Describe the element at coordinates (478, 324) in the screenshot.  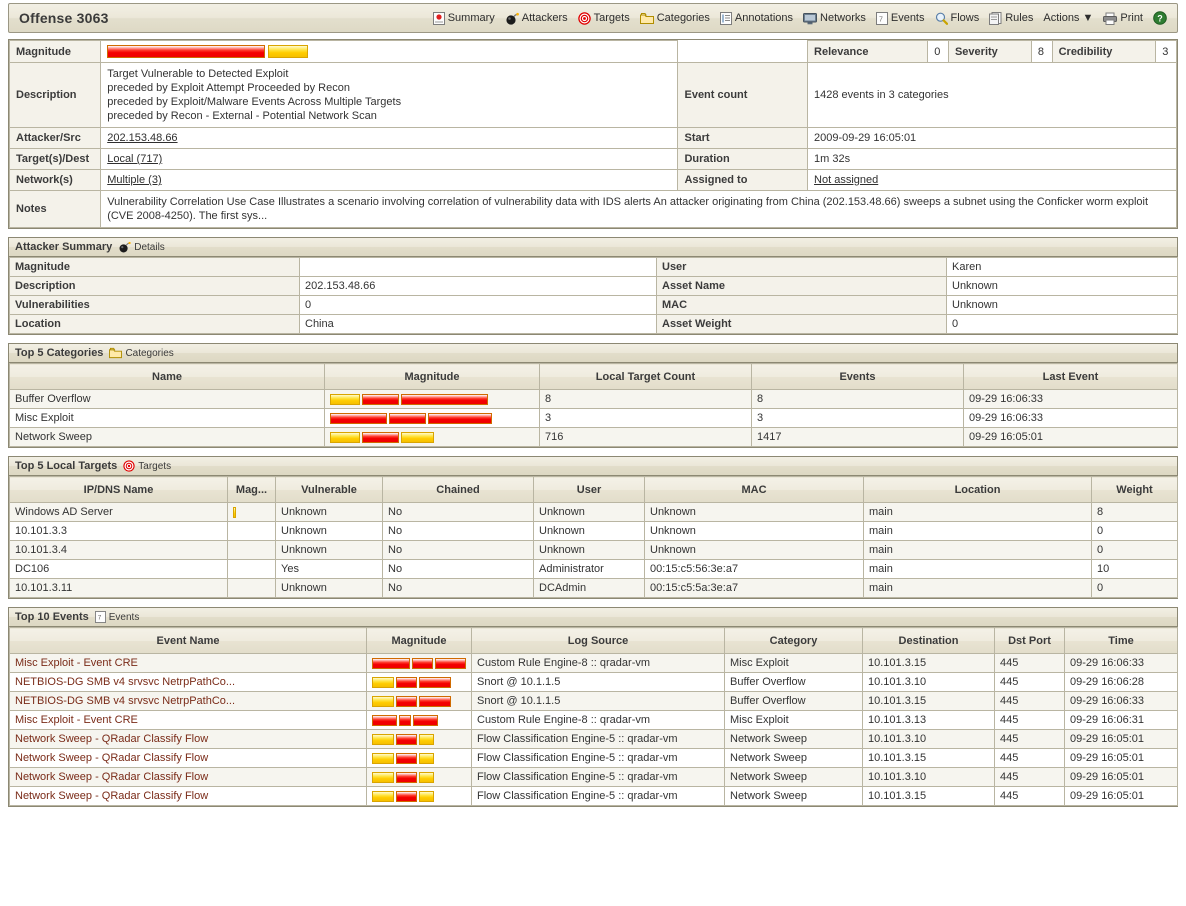
I see `field-value: China` at that location.